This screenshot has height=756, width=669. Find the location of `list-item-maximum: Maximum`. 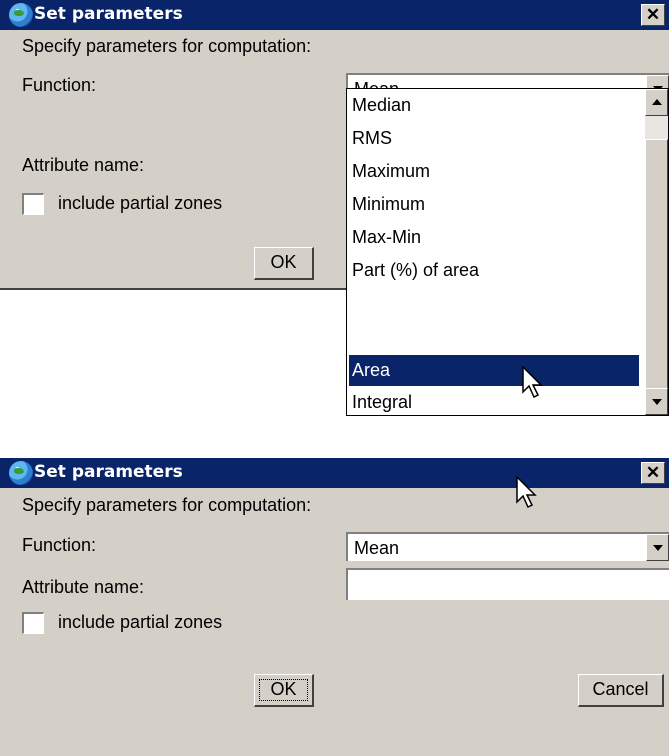

list-item-maximum: Maximum is located at coordinates (494, 171).